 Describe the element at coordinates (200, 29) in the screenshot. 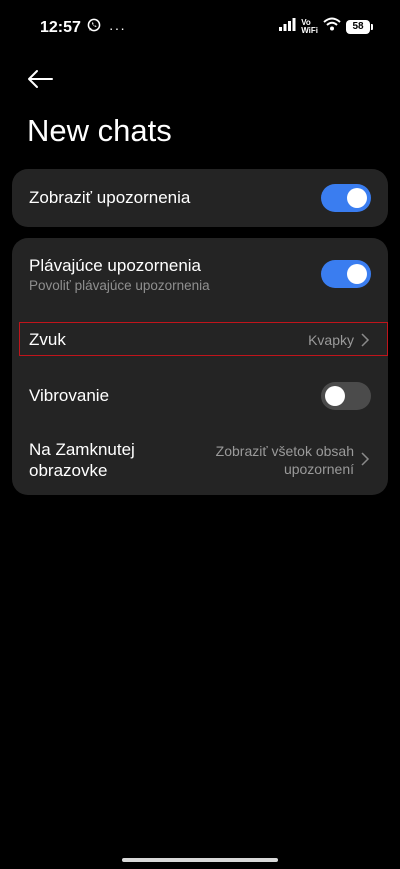

I see `status-bar: 12:57 ··· Vo WiFi 58` at that location.